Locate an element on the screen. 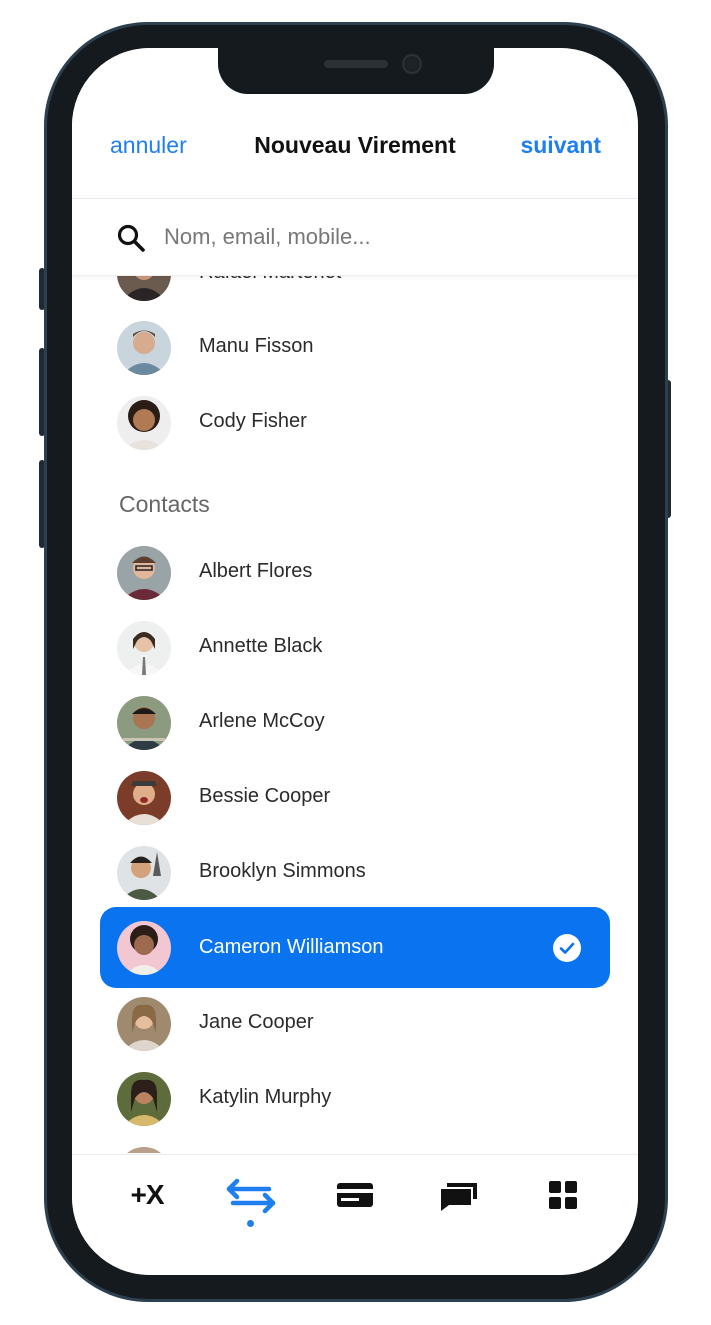 The height and width of the screenshot is (1325, 711). contact-row: Annette Black is located at coordinates (355, 647).